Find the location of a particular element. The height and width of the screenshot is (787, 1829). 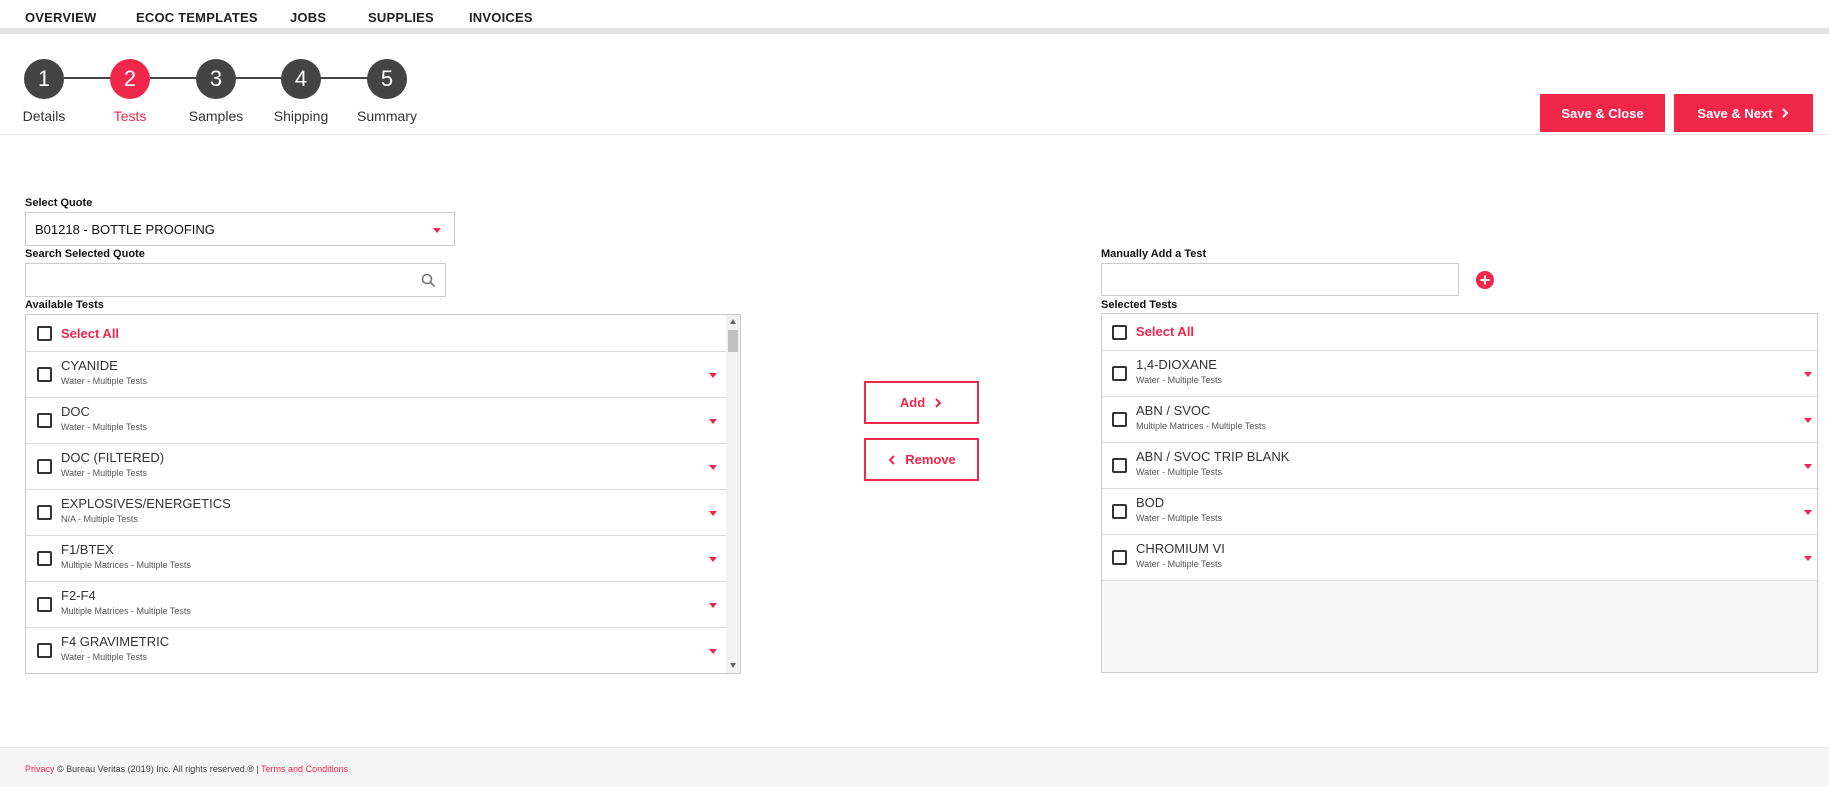

search-quote-input is located at coordinates (235, 280).